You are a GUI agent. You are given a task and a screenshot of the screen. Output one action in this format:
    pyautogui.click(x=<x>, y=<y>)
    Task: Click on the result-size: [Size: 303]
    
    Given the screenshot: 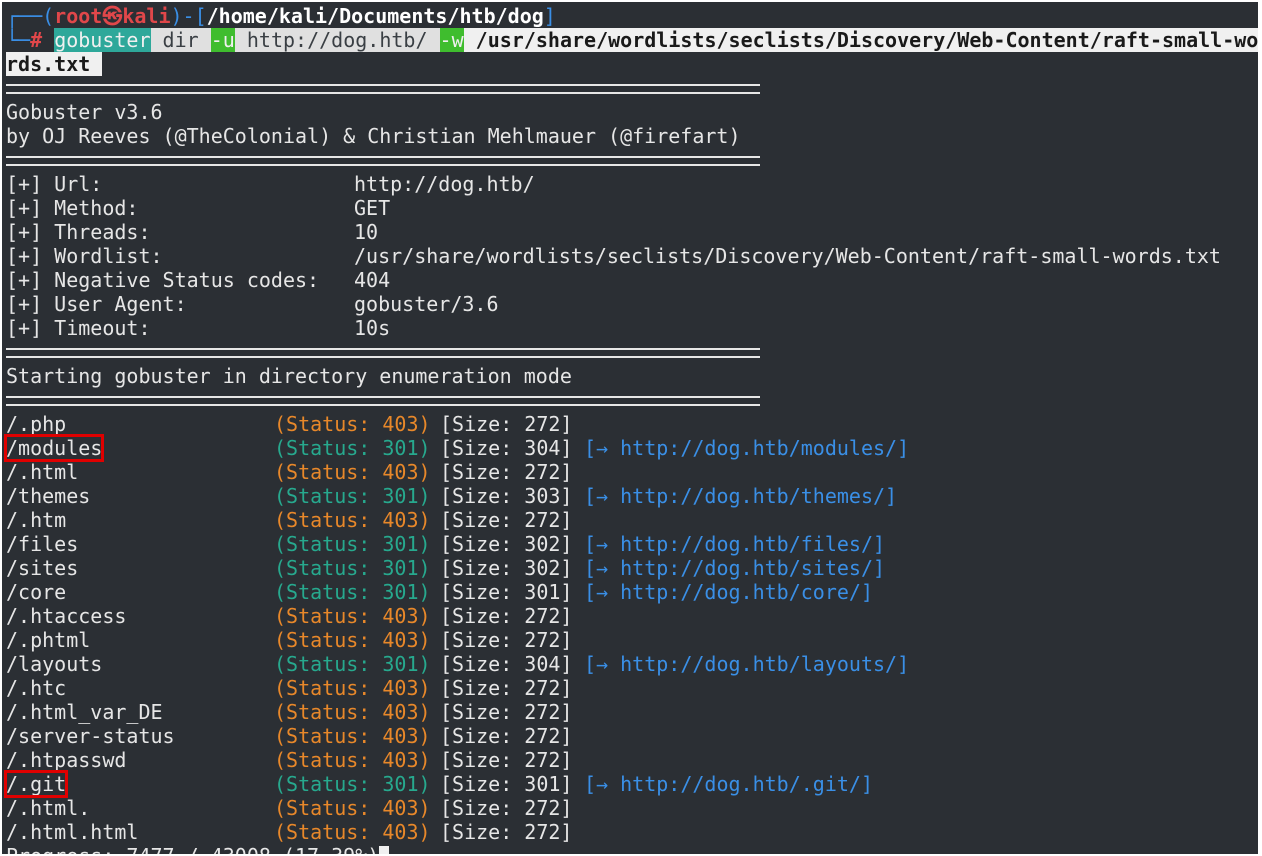 What is the action you would take?
    pyautogui.click(x=506, y=496)
    